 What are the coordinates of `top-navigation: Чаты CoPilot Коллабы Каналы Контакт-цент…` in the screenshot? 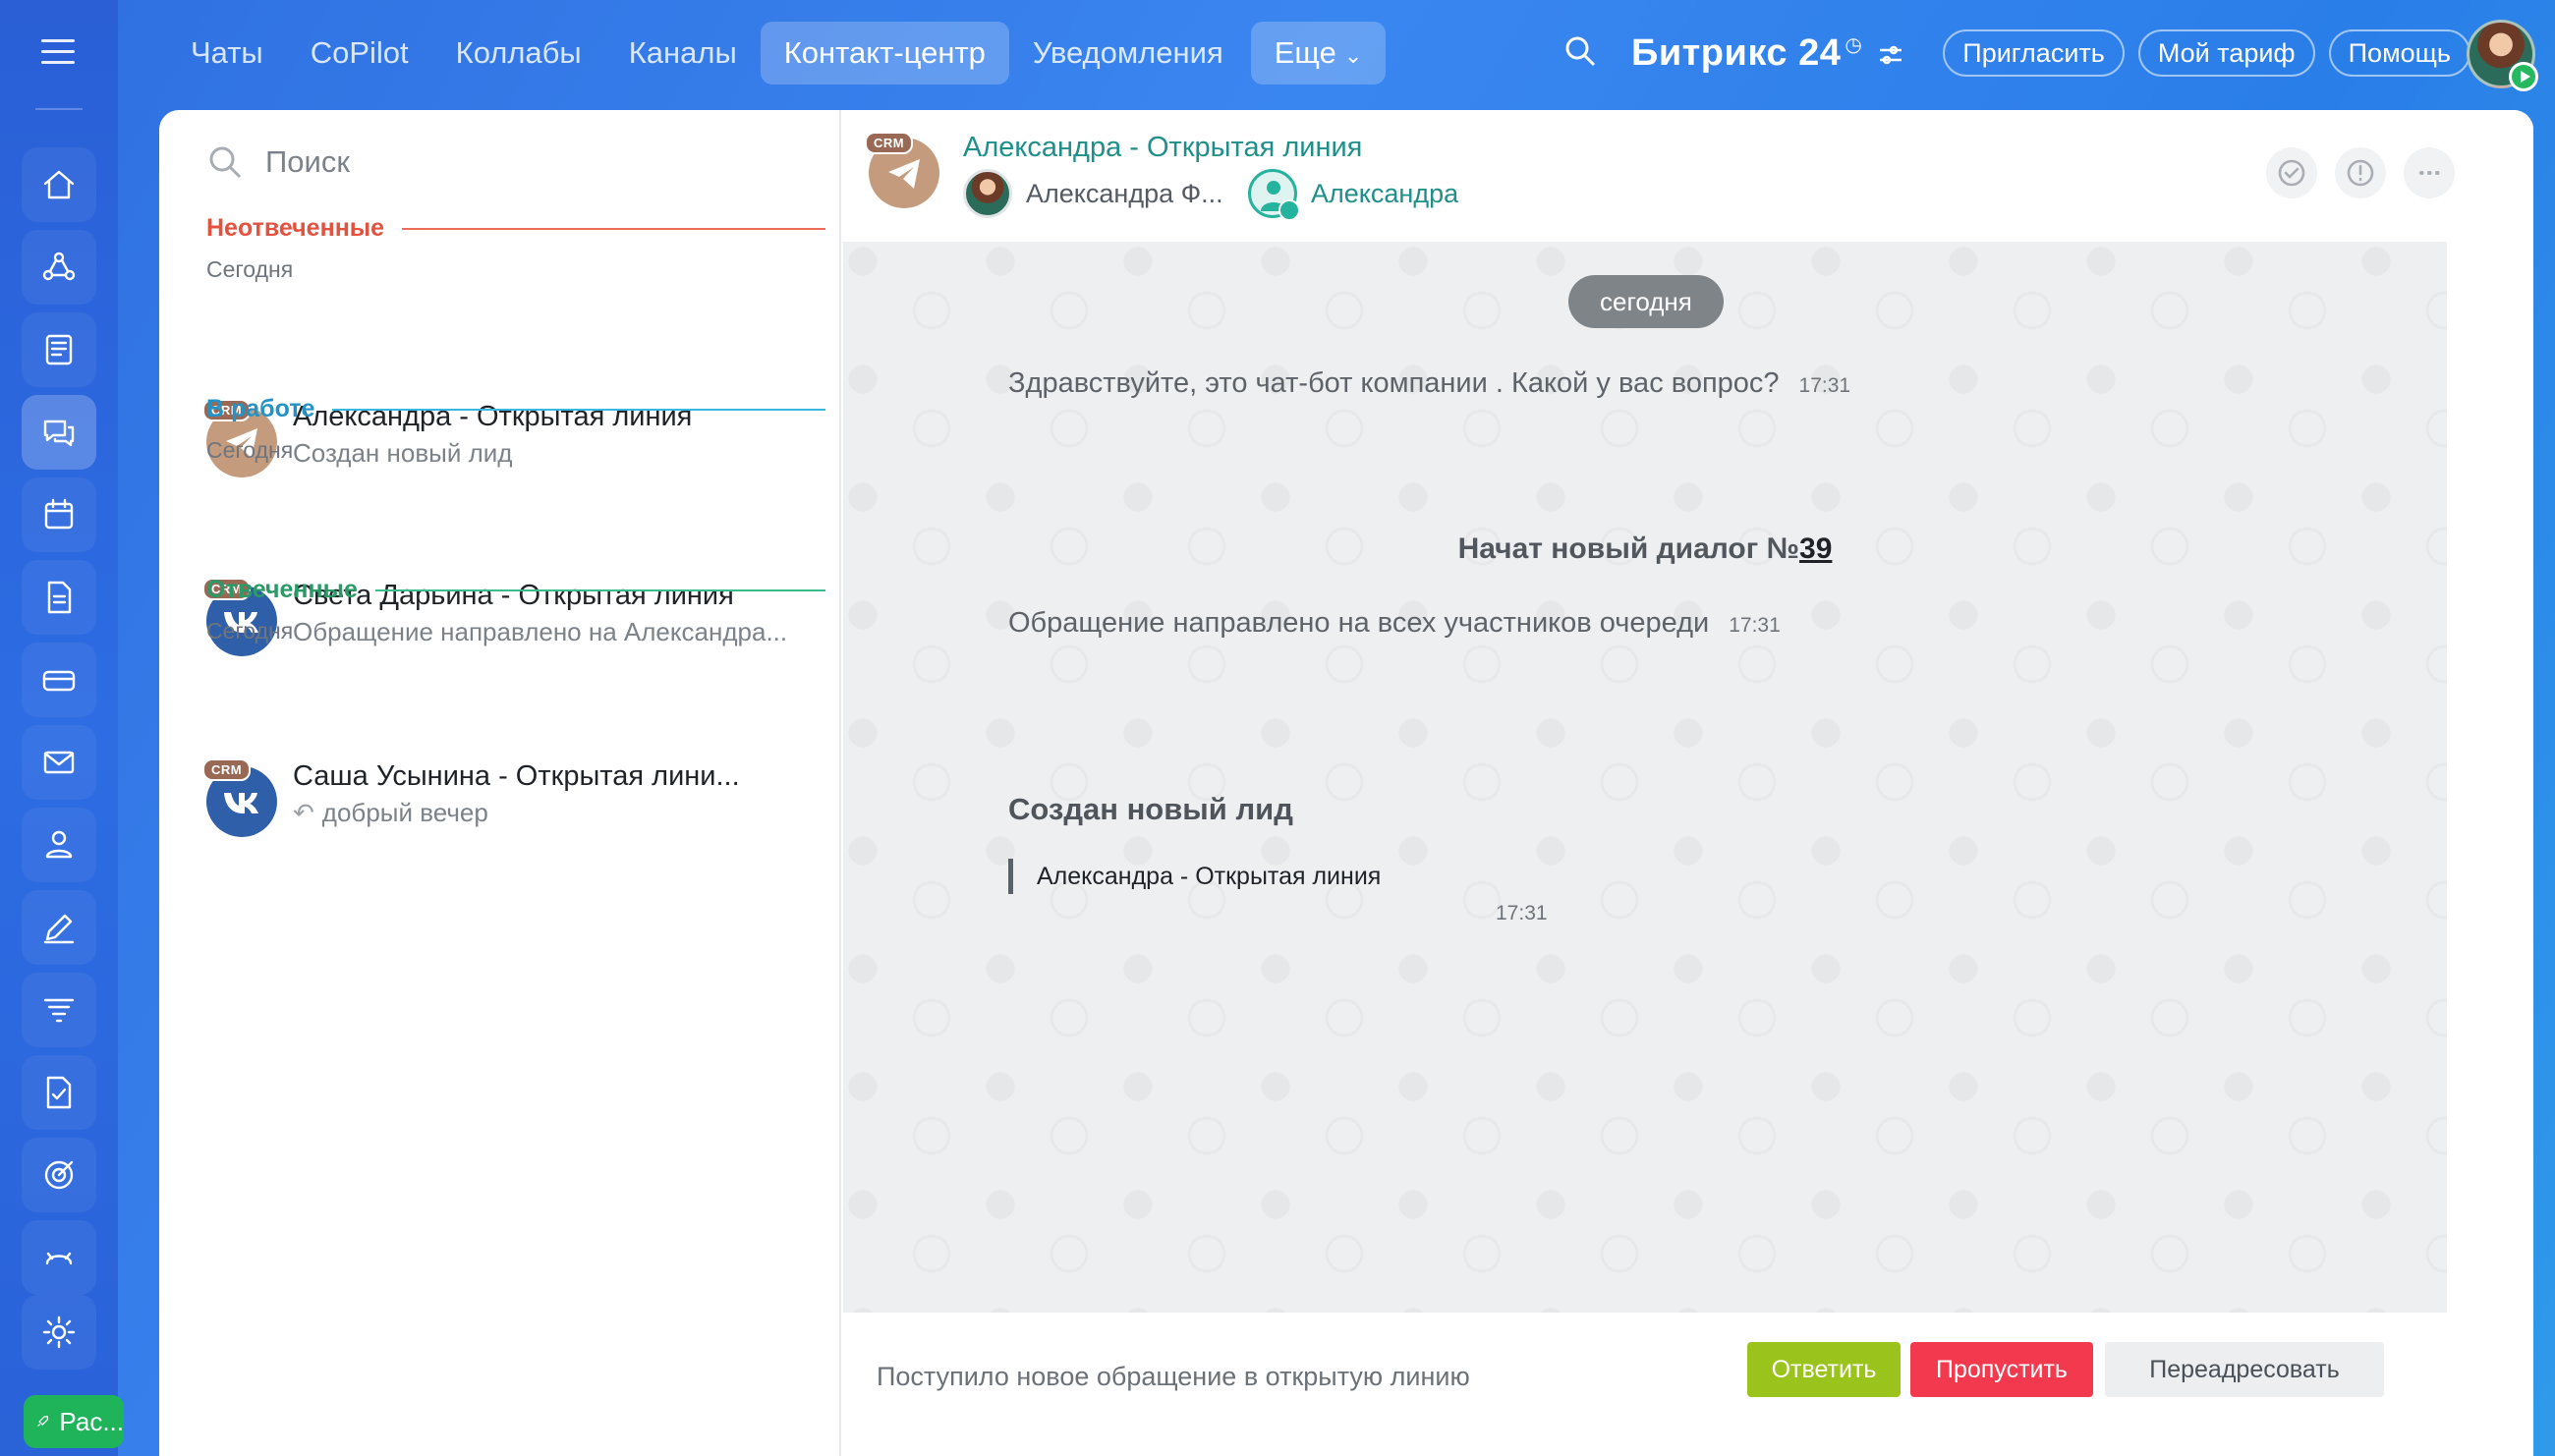 It's located at (777, 53).